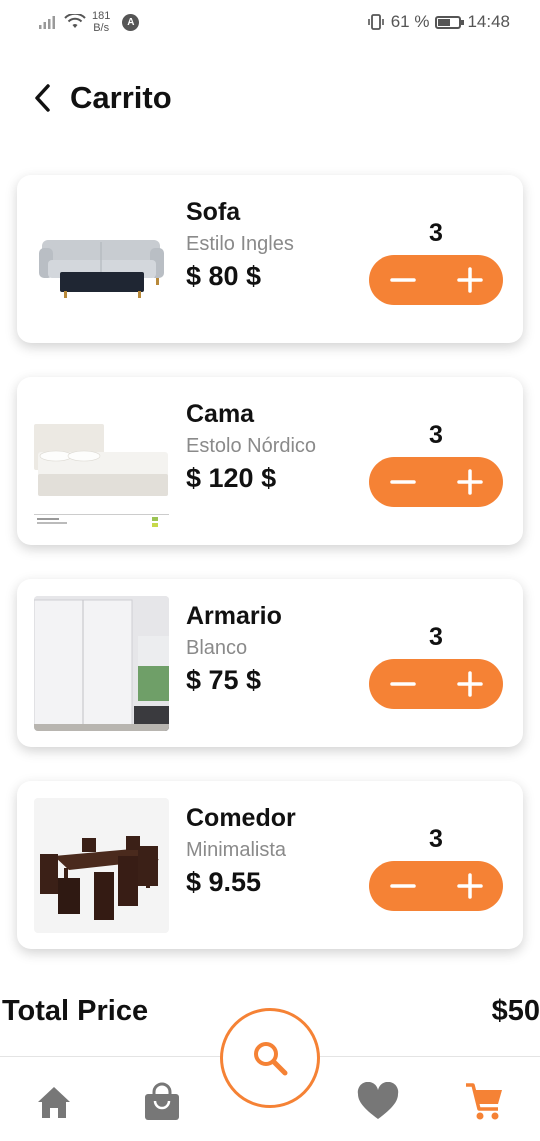  Describe the element at coordinates (101, 259) in the screenshot. I see `product-image-sofa` at that location.